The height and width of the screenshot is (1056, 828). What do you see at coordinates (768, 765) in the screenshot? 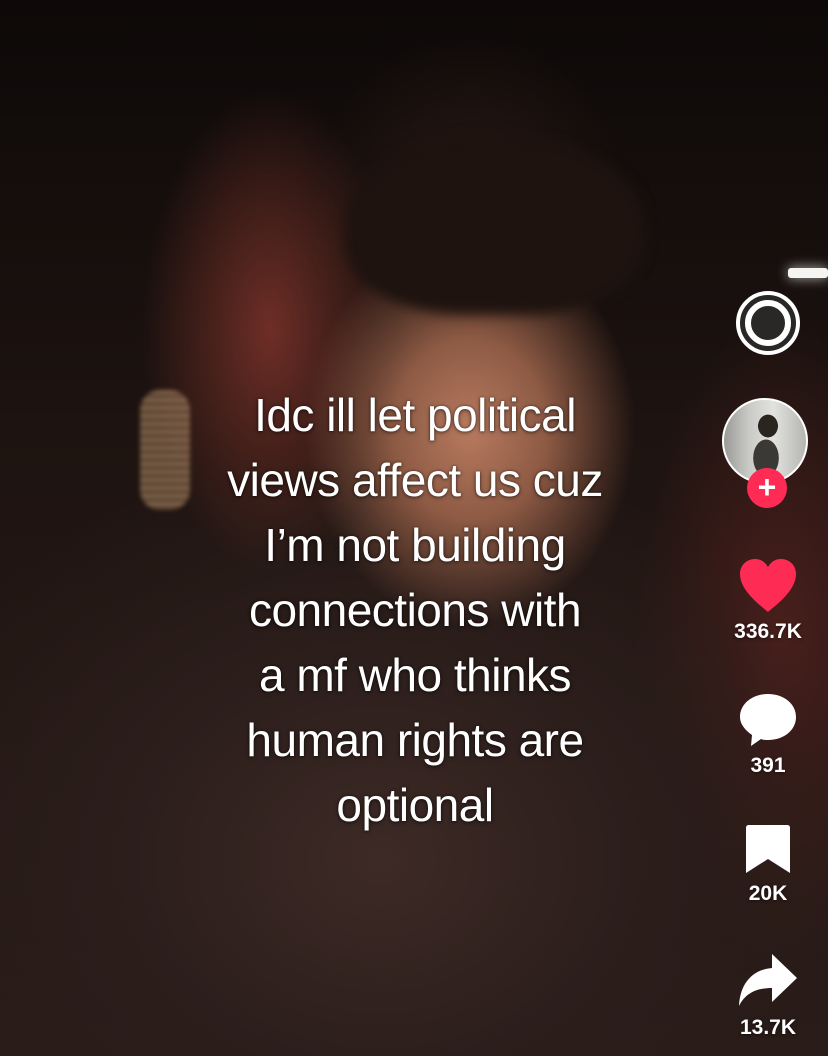
I see `comment-count: 391` at bounding box center [768, 765].